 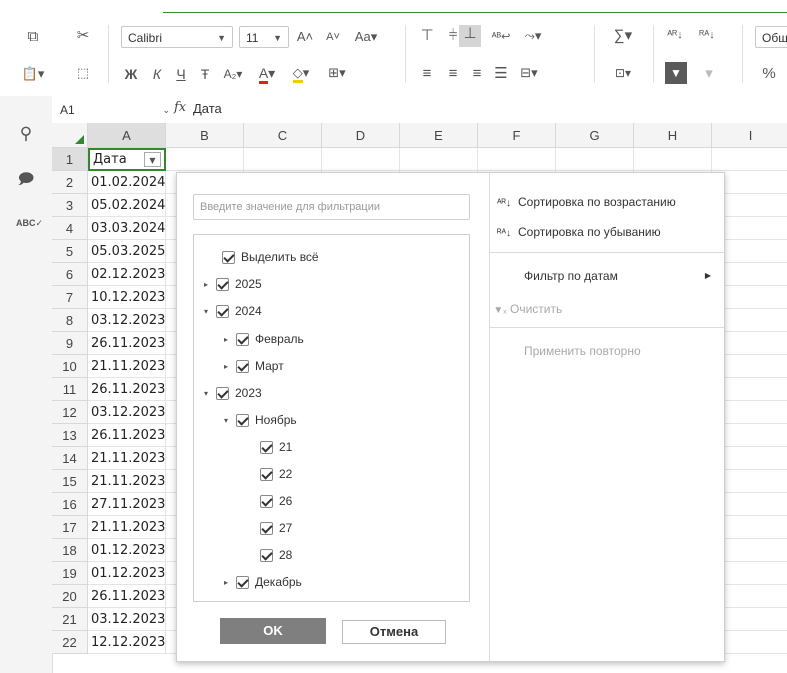 What do you see at coordinates (283, 135) in the screenshot?
I see `column-header-c: C` at bounding box center [283, 135].